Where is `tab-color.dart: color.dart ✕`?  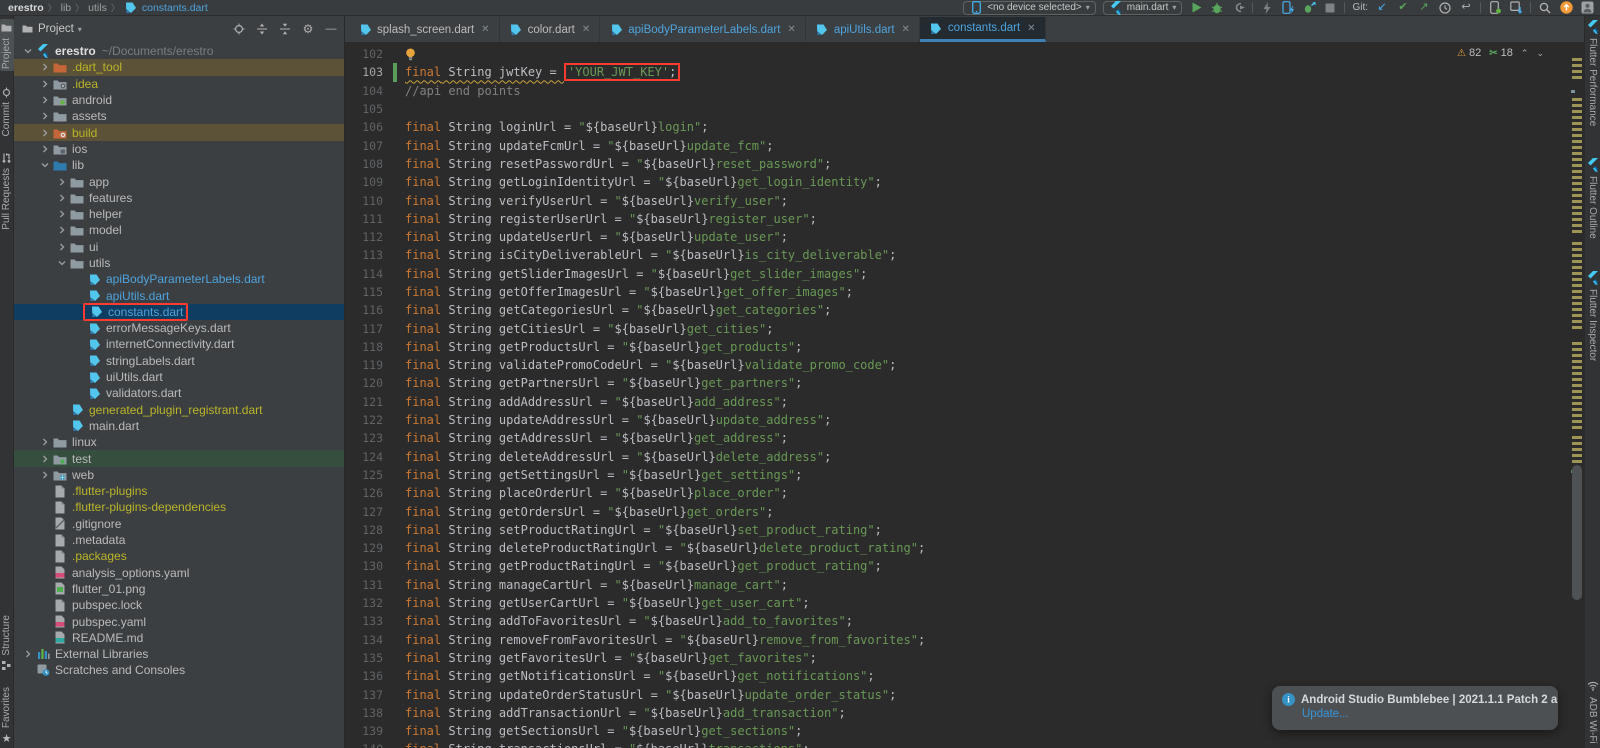 tab-color.dart: color.dart ✕ is located at coordinates (550, 29).